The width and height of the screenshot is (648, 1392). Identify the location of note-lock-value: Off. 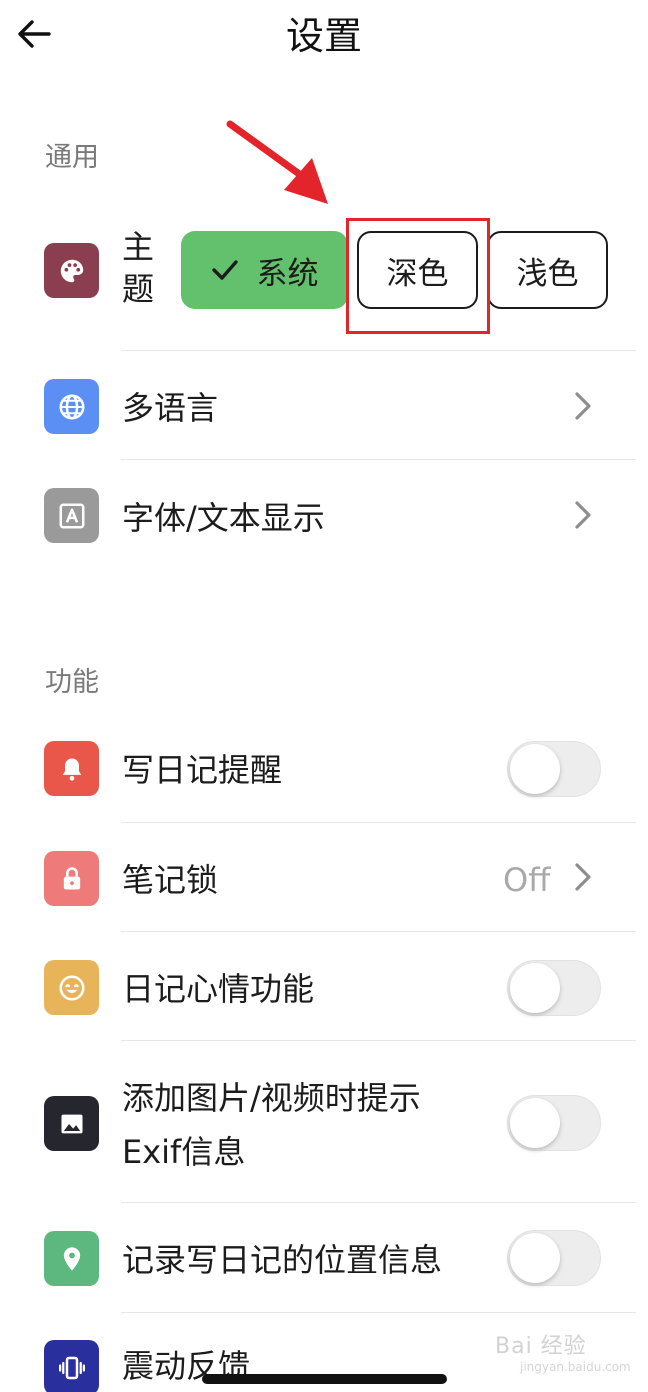
(527, 880).